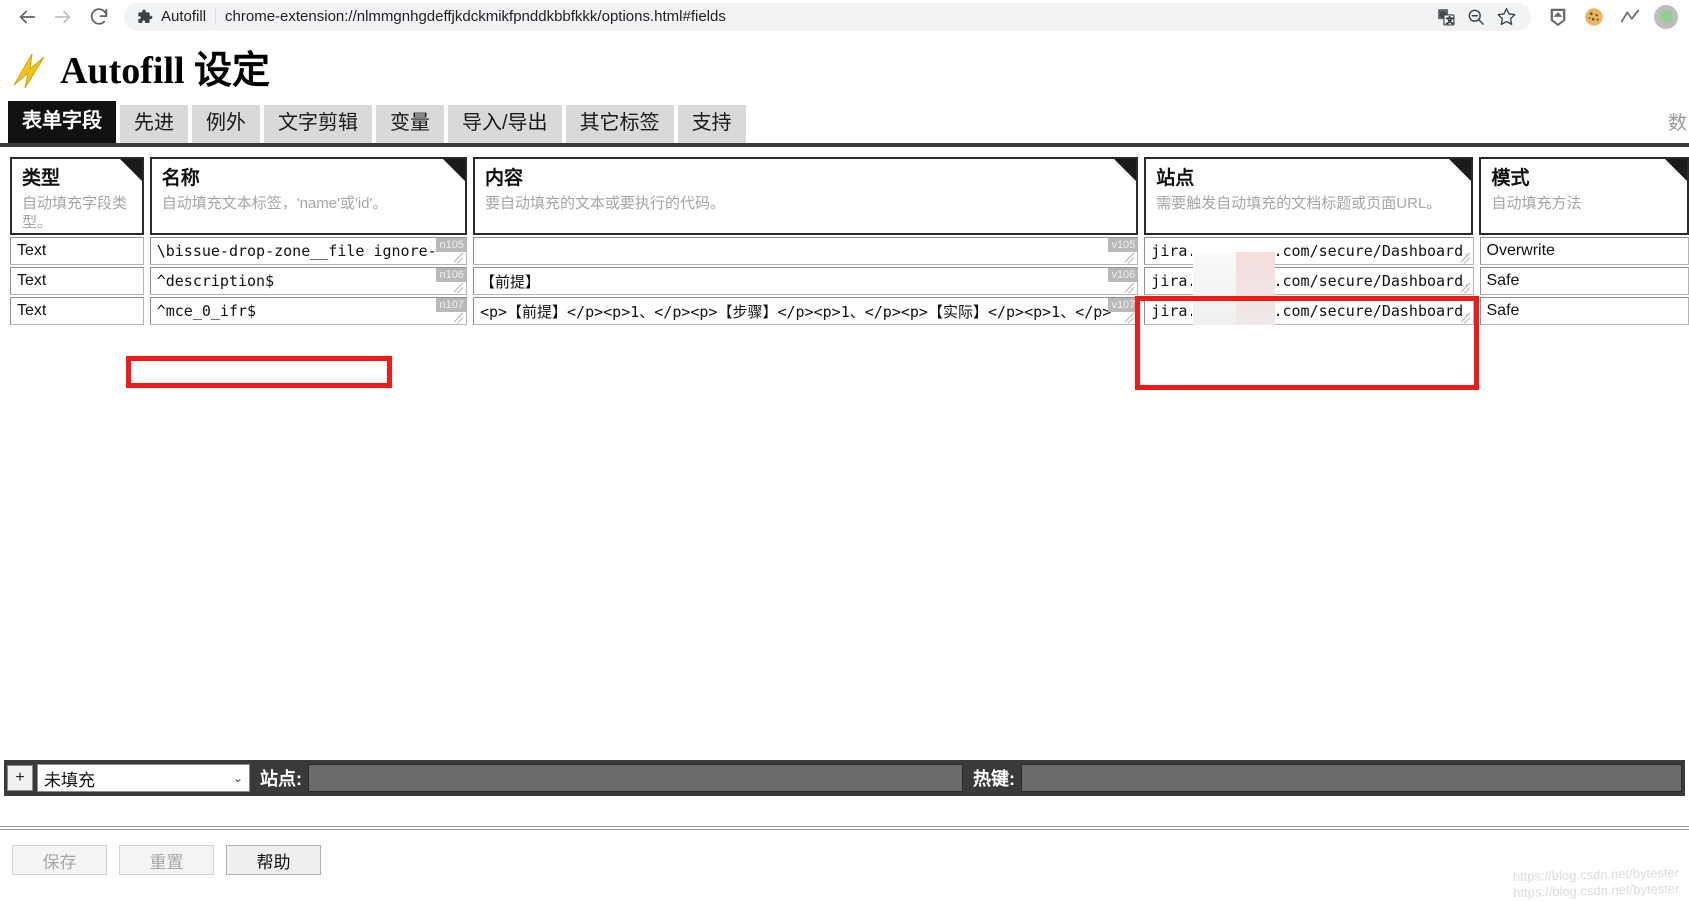 Image resolution: width=1689 pixels, height=901 pixels. Describe the element at coordinates (318, 124) in the screenshot. I see `tab-text-clips: 文字剪辑` at that location.